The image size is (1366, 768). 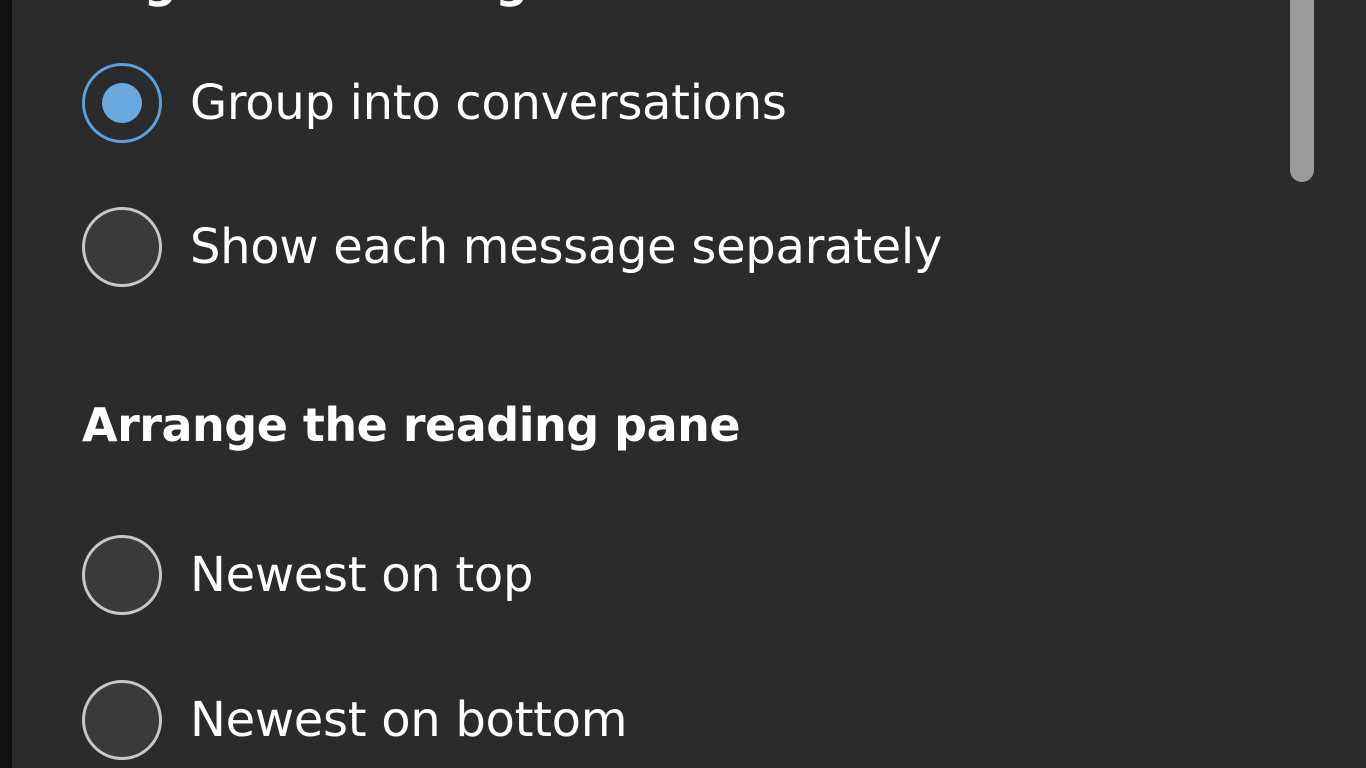 I want to click on reading-pane-heading: Arrange the reading pane, so click(x=411, y=425).